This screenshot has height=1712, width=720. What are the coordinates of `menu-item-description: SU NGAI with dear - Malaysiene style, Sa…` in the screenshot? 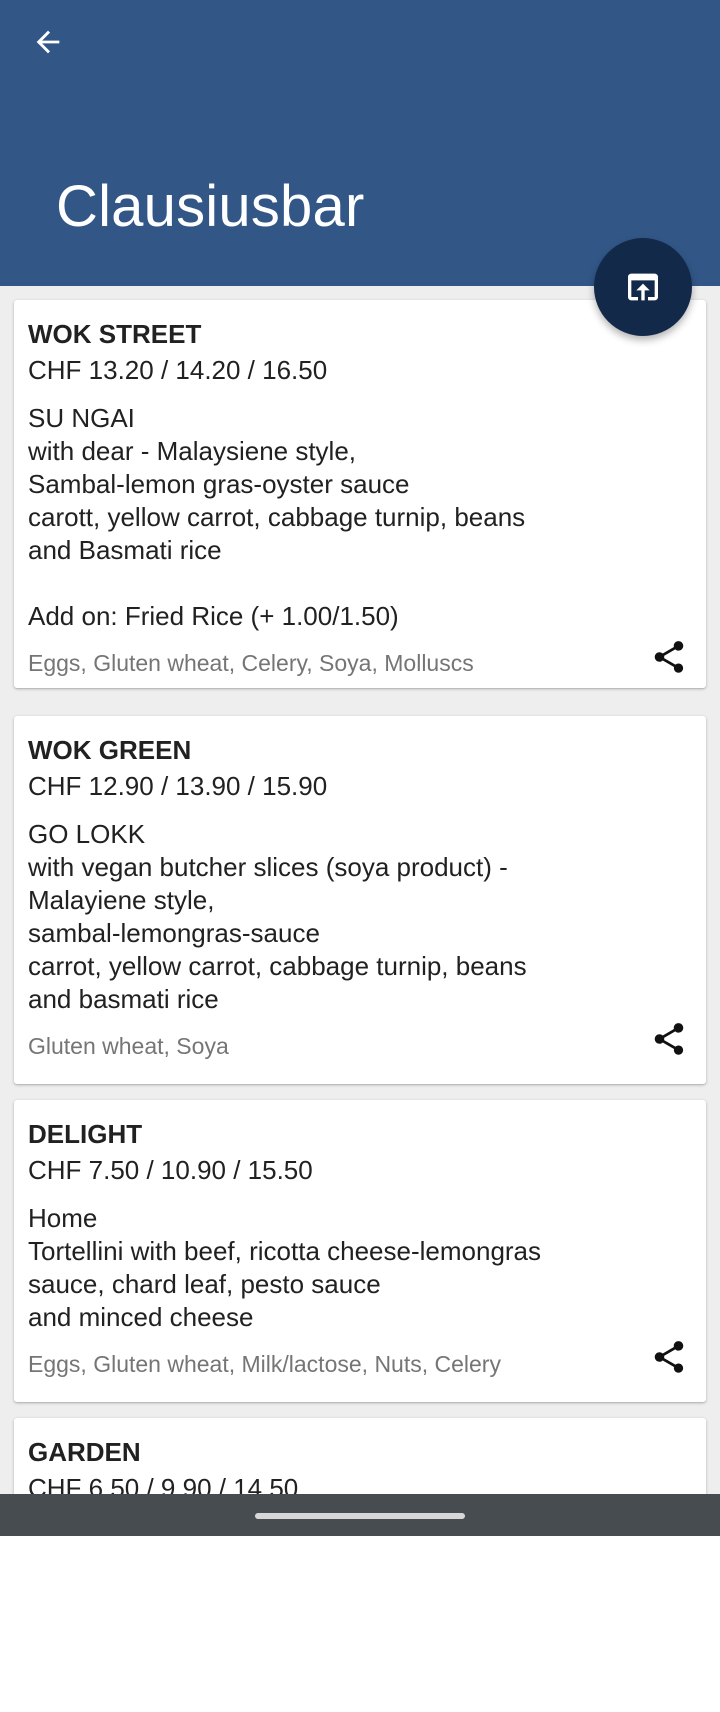 It's located at (277, 517).